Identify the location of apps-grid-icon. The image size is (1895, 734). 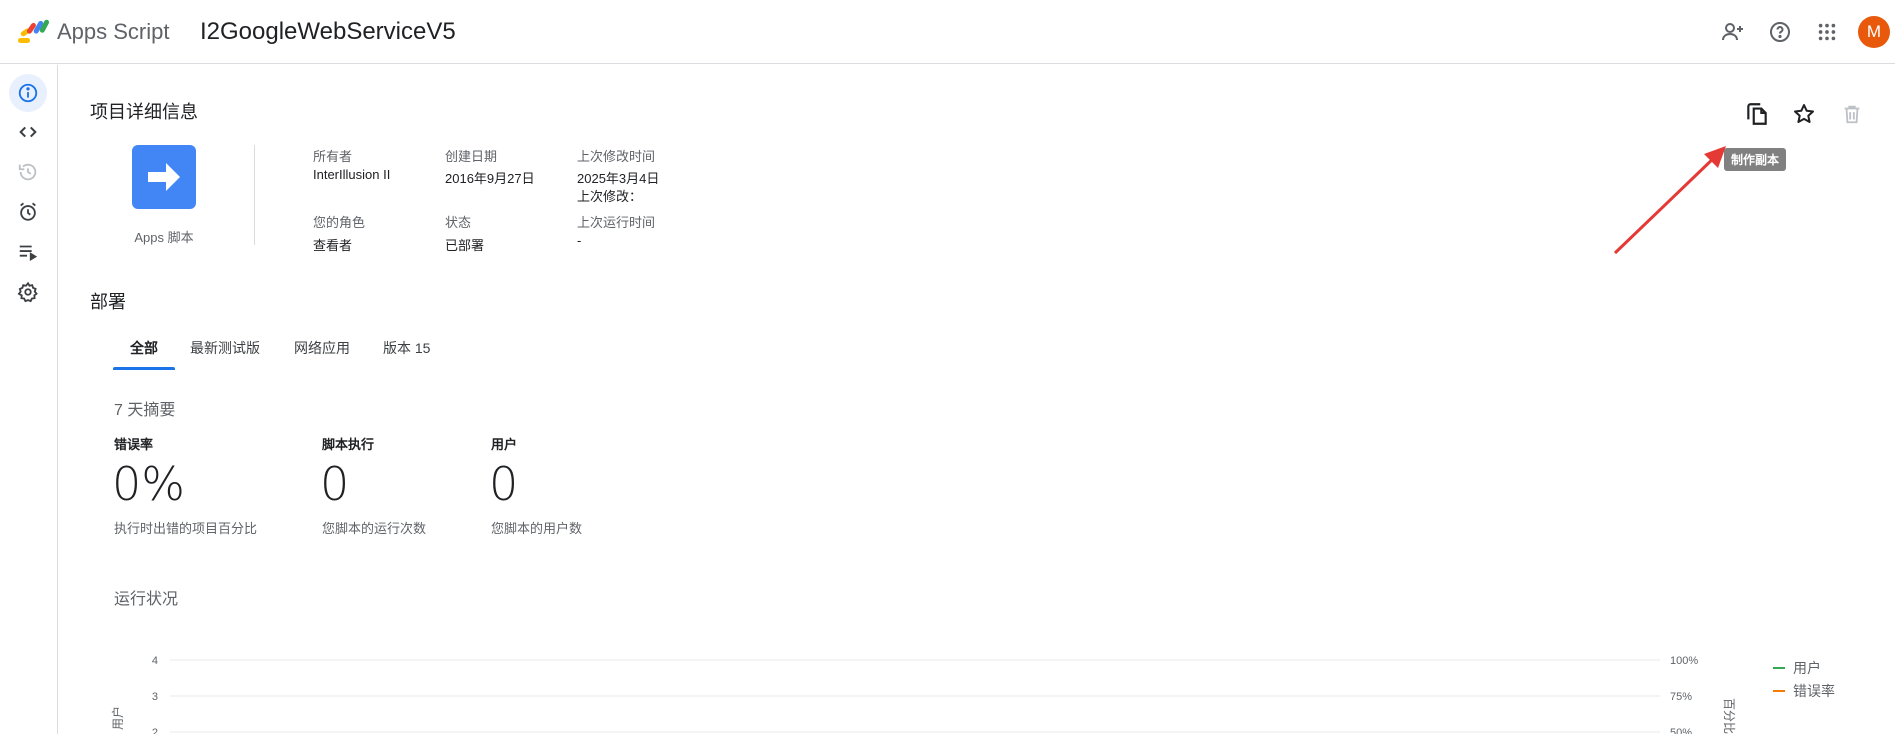
(1827, 32).